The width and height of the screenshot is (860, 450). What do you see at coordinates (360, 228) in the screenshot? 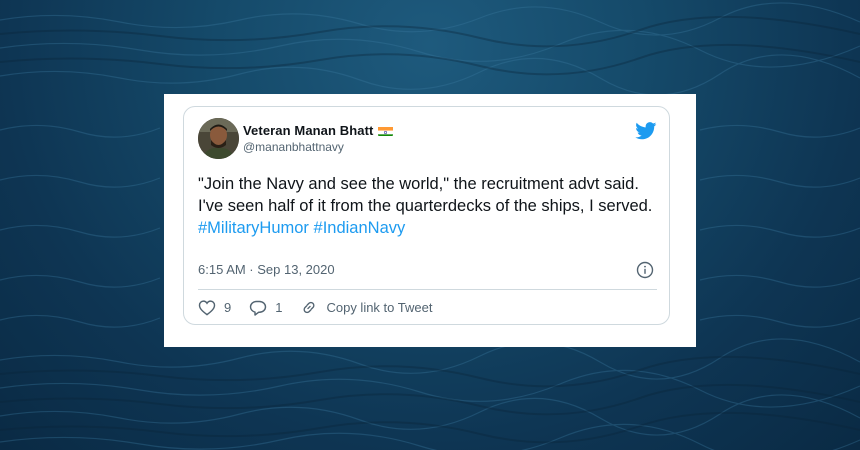
I see `hashtag-indian-navy: #IndianNavy` at bounding box center [360, 228].